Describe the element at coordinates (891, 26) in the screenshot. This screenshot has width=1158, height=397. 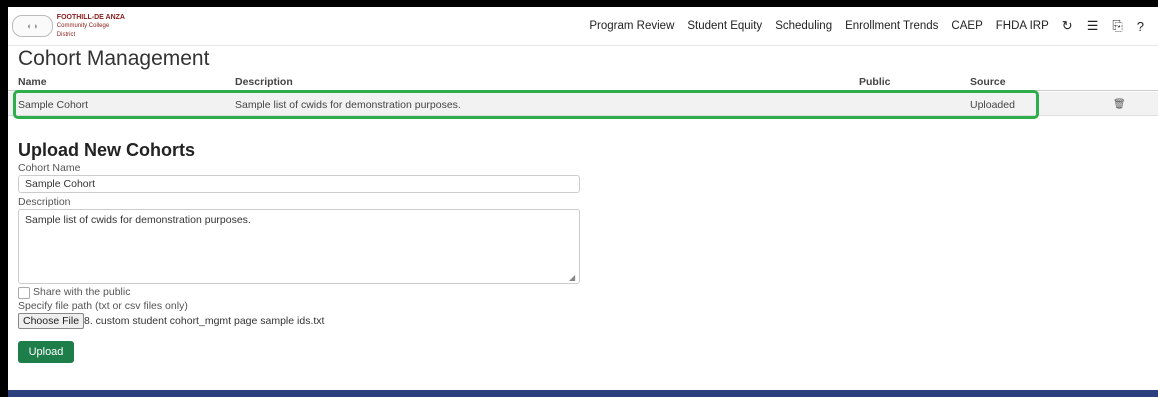
I see `nav-enrollment-trends: Enrollment Trends` at that location.